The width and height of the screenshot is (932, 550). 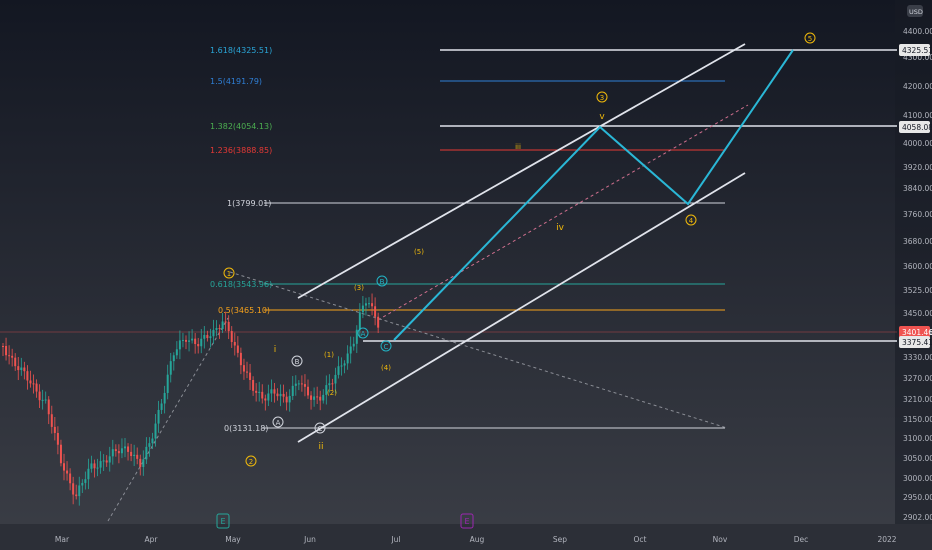 What do you see at coordinates (917, 241) in the screenshot?
I see `price-tick-label: 3680.00` at bounding box center [917, 241].